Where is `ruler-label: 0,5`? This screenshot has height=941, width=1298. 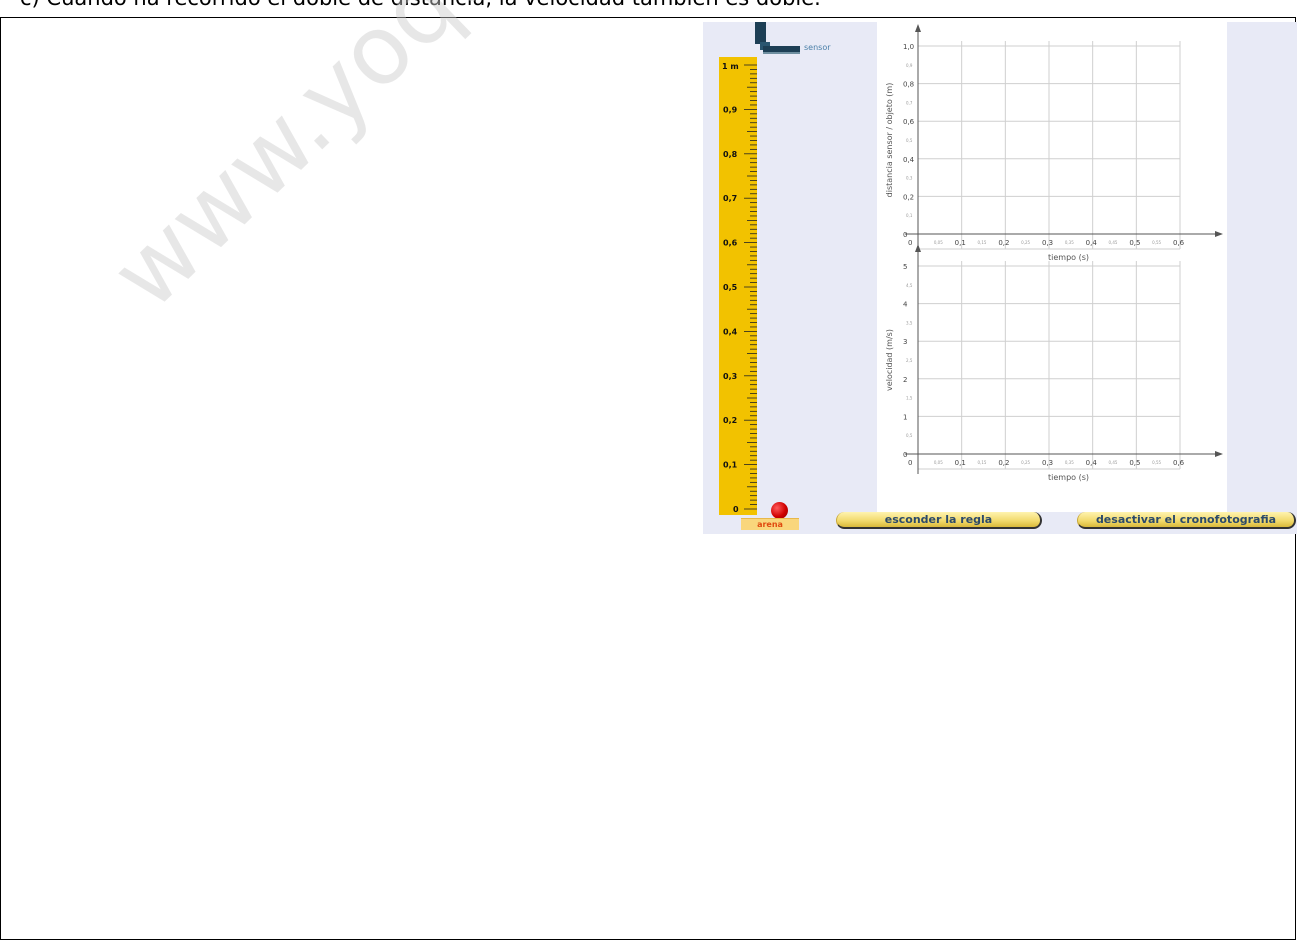
ruler-label: 0,5 is located at coordinates (730, 287).